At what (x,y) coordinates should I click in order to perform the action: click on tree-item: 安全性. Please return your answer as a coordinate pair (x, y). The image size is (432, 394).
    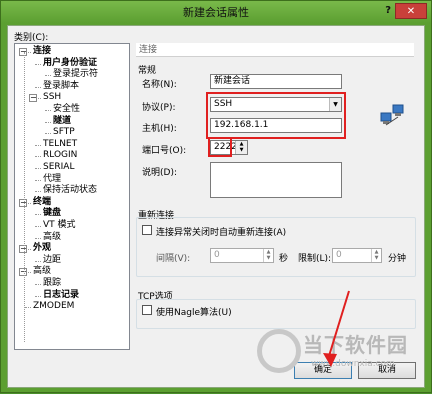
    Looking at the image, I should click on (66, 109).